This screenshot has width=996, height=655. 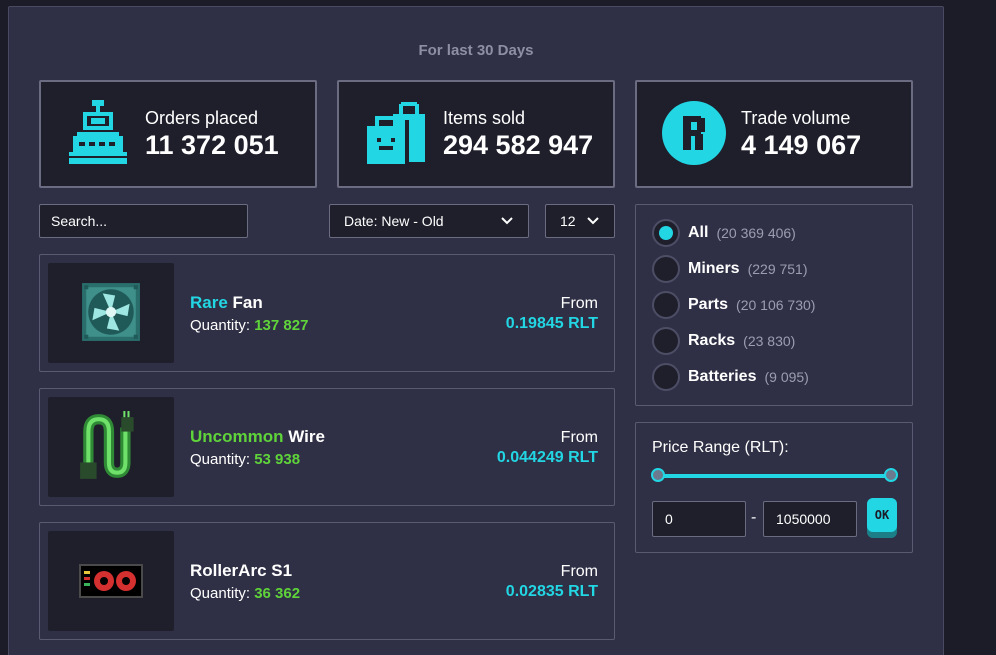 What do you see at coordinates (277, 593) in the screenshot?
I see `quantity-value: 36 362` at bounding box center [277, 593].